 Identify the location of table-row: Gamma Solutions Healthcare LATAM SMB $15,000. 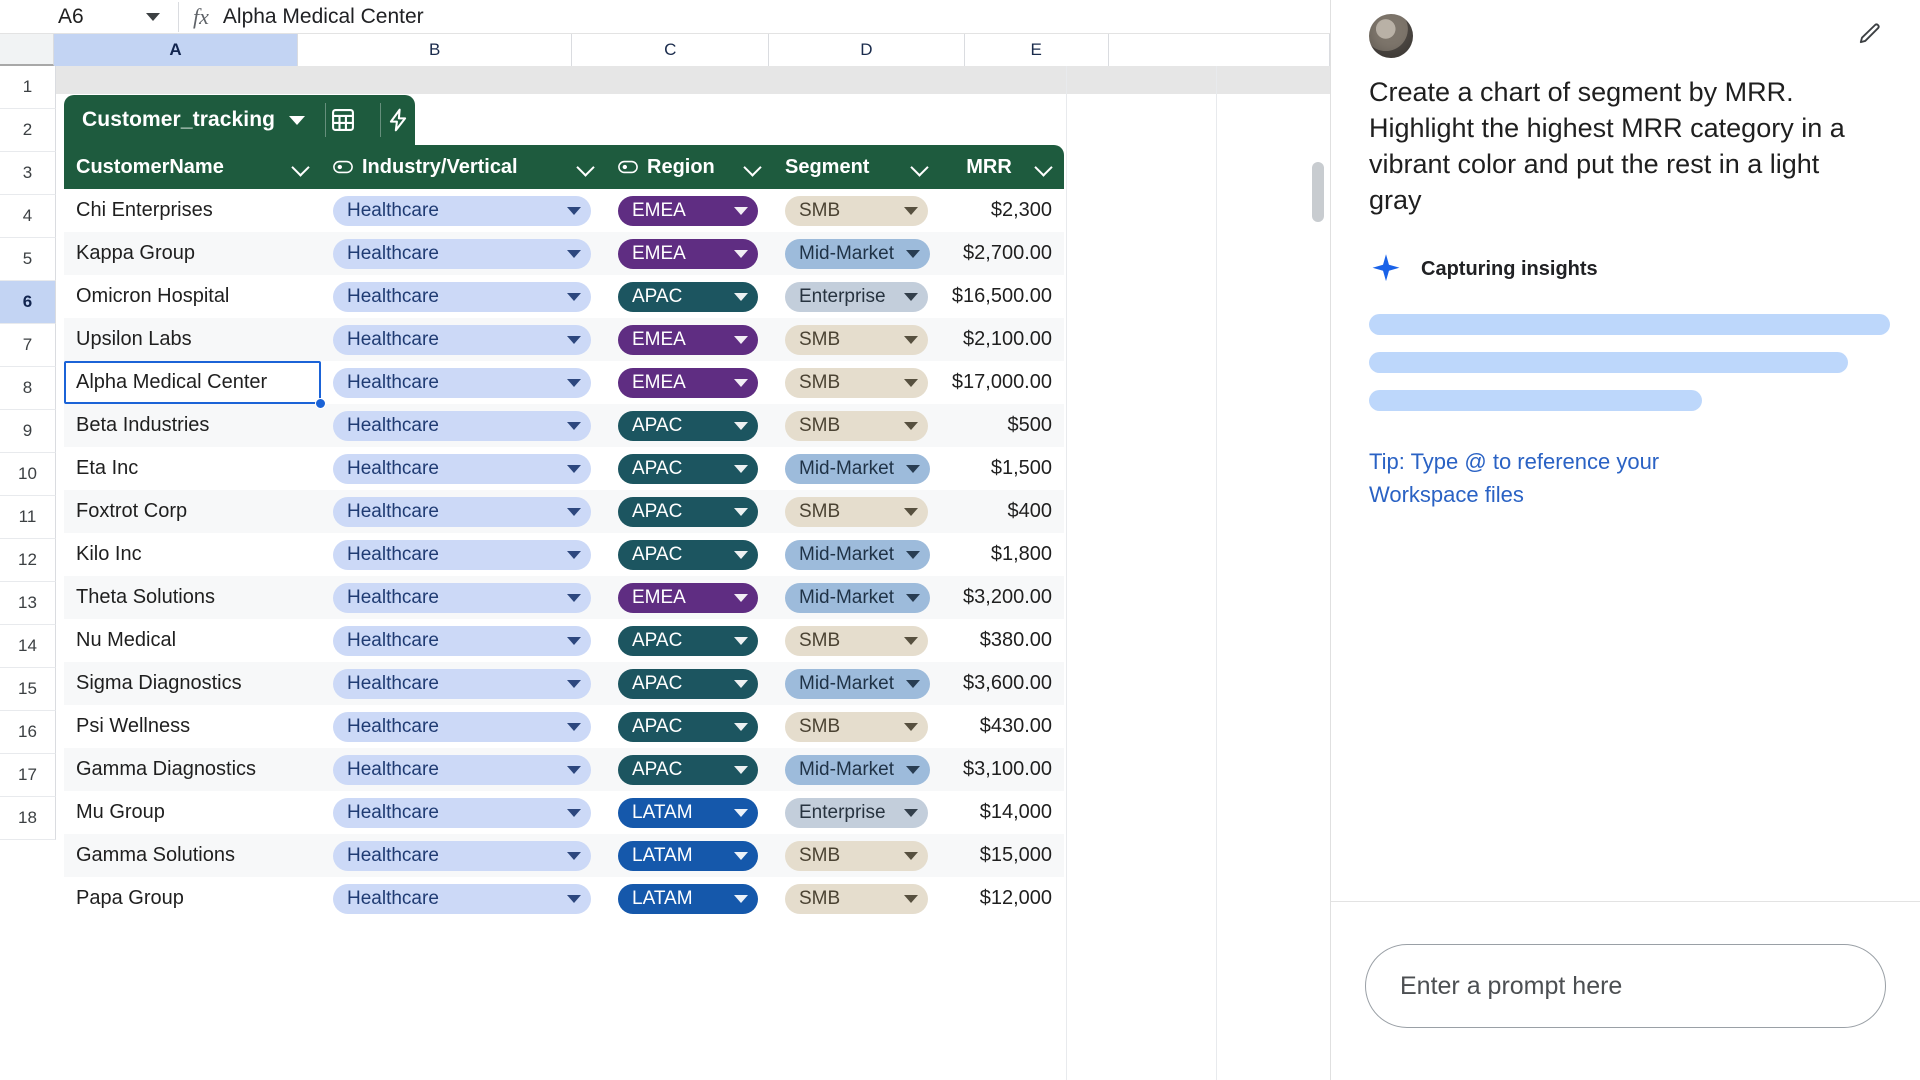
(564, 855).